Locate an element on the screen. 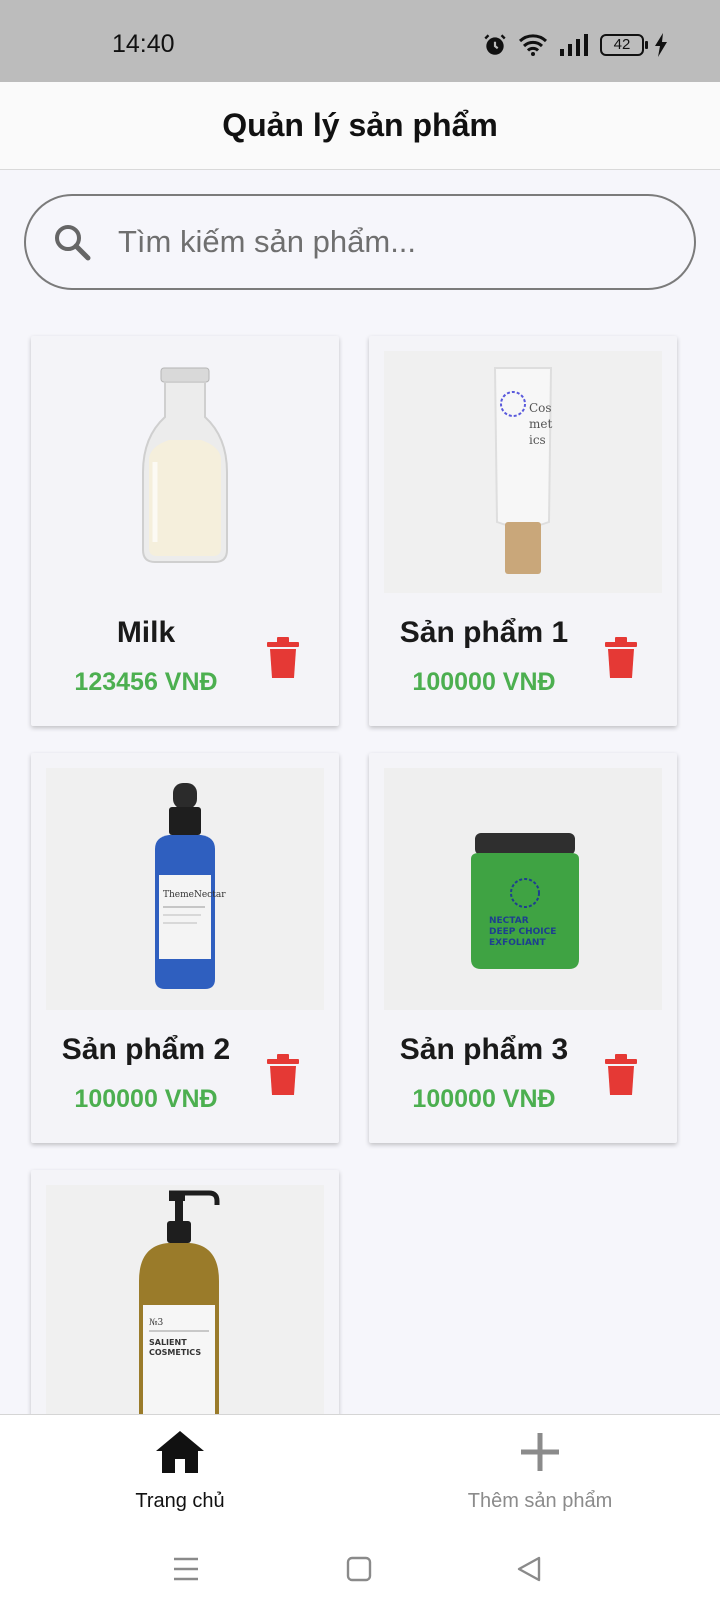 The image size is (720, 1612). alarm-icon is located at coordinates (495, 44).